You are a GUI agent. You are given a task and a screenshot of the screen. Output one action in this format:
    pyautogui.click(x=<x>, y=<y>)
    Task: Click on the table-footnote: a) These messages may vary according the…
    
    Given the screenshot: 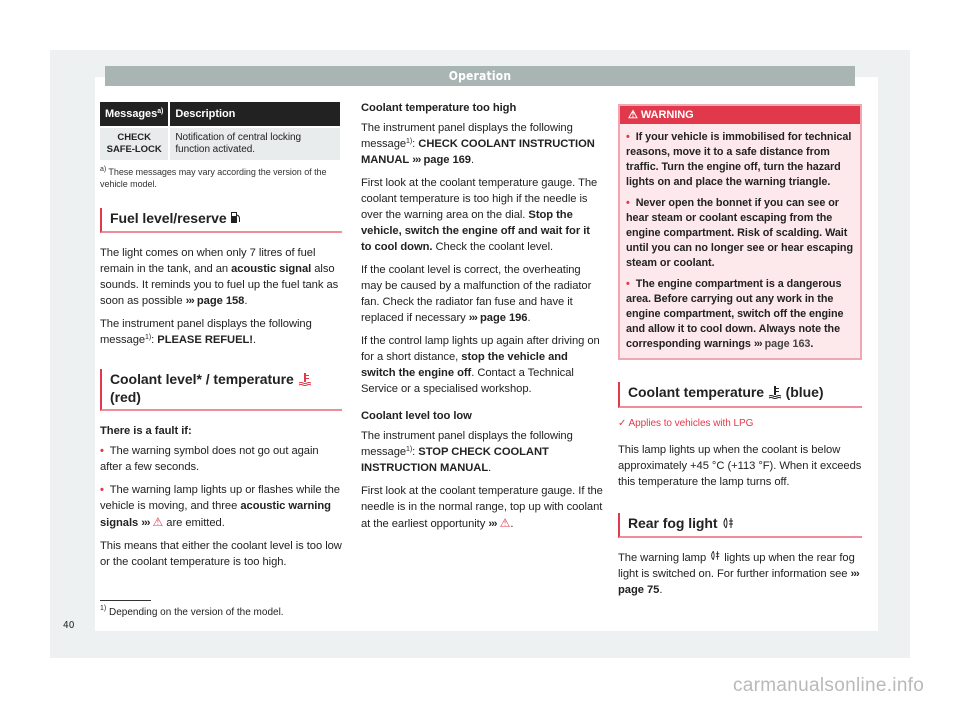 What is the action you would take?
    pyautogui.click(x=213, y=177)
    